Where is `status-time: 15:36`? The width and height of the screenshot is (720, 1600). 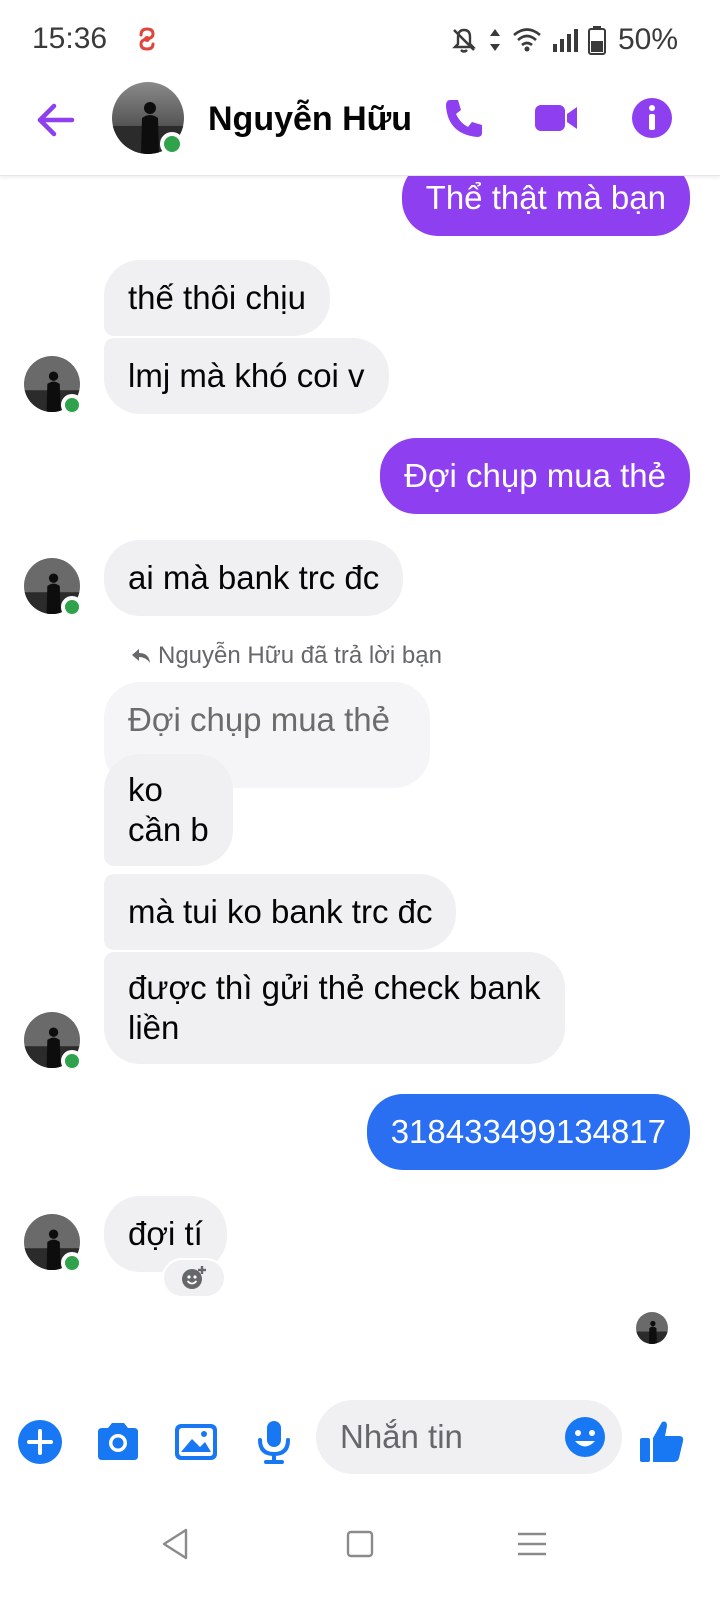
status-time: 15:36 is located at coordinates (70, 38).